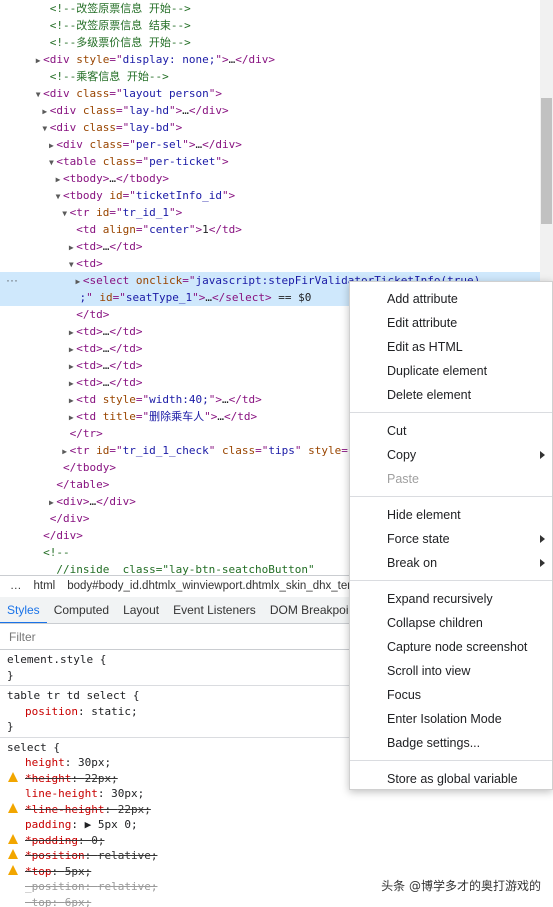 The width and height of the screenshot is (553, 907). Describe the element at coordinates (270, 229) in the screenshot. I see `dom-node-row: <td align="center">1</td>` at that location.